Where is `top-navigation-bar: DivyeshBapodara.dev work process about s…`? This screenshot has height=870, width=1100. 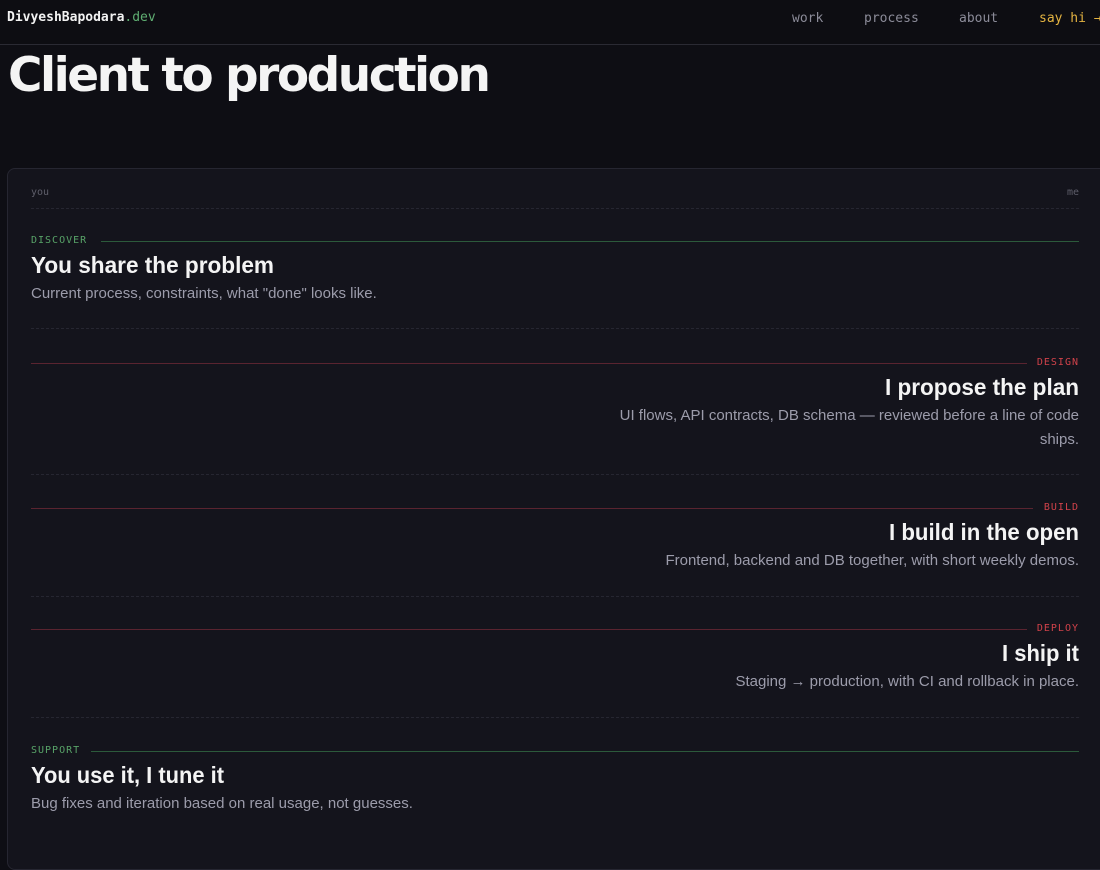
top-navigation-bar: DivyeshBapodara.dev work process about s… is located at coordinates (550, 22).